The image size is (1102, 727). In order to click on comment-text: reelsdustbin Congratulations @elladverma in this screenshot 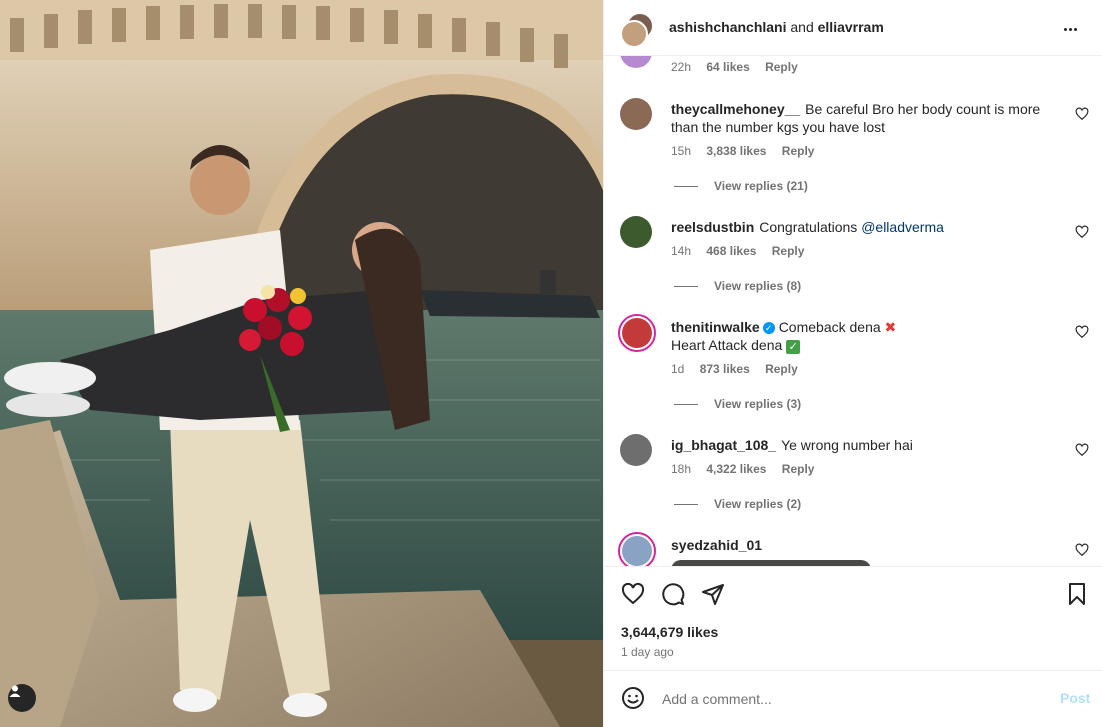, I will do `click(868, 227)`.